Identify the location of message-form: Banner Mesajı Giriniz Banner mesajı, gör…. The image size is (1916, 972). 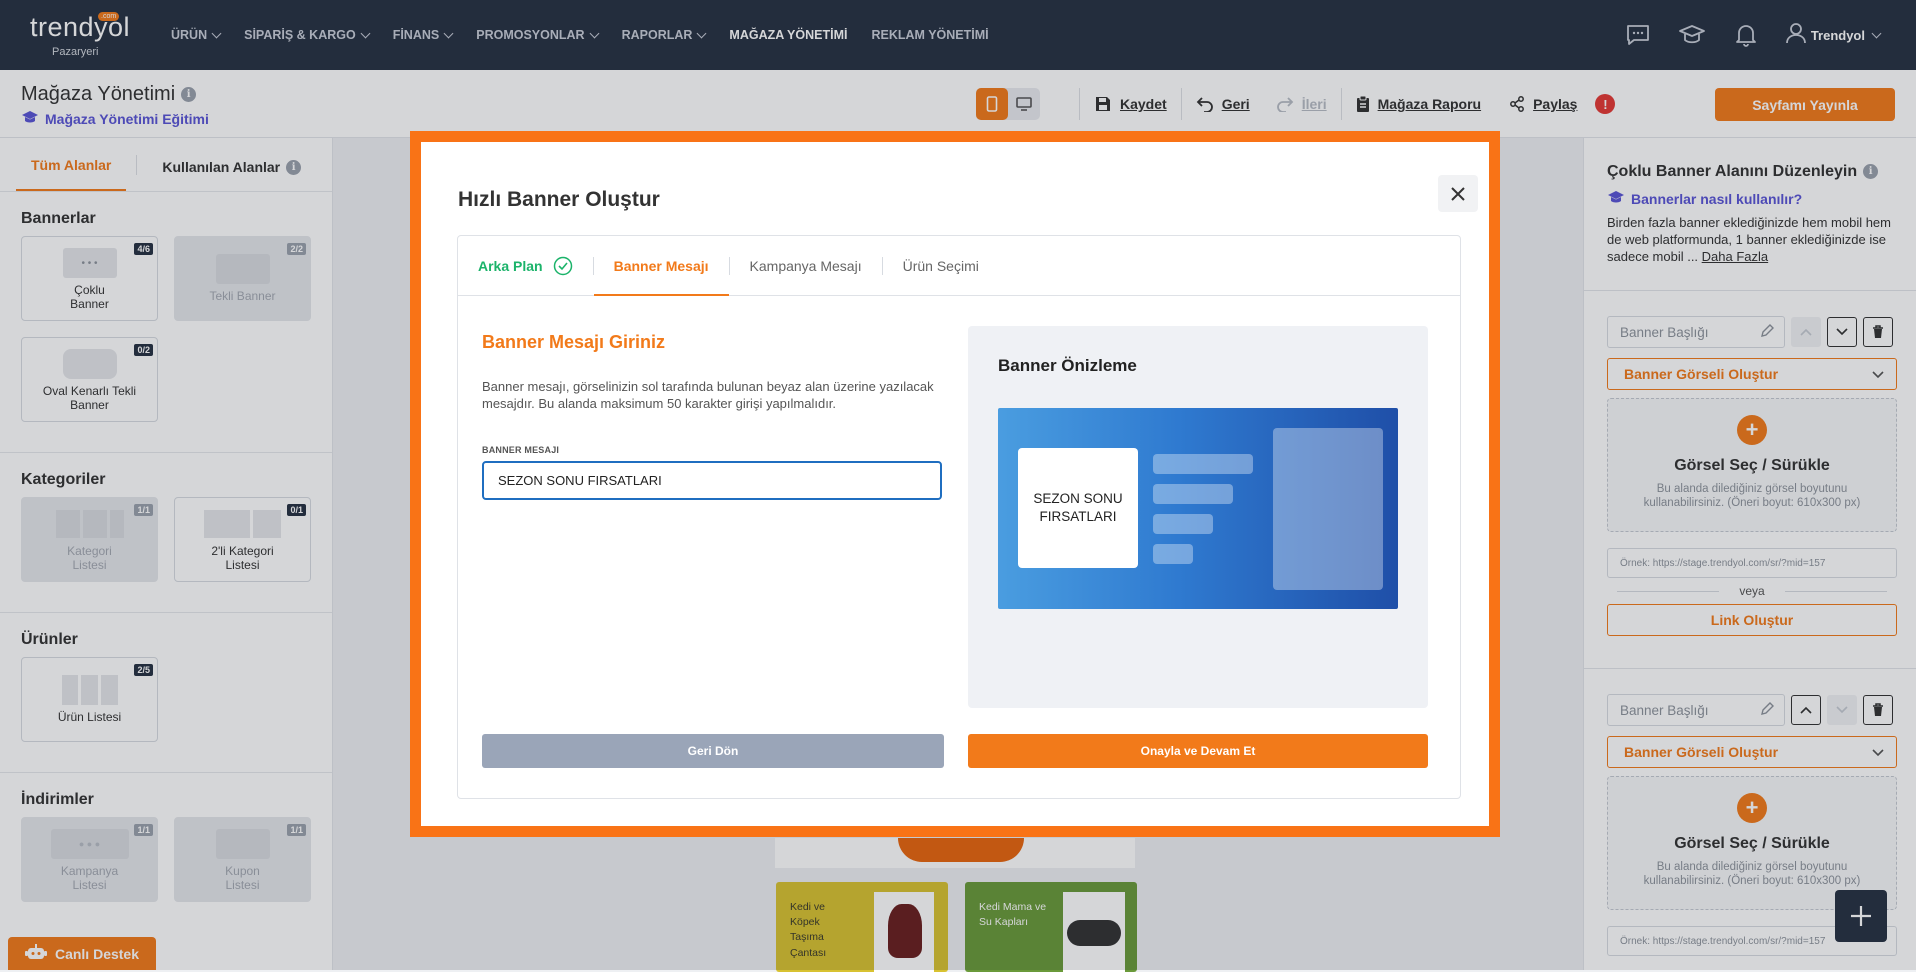
(712, 416).